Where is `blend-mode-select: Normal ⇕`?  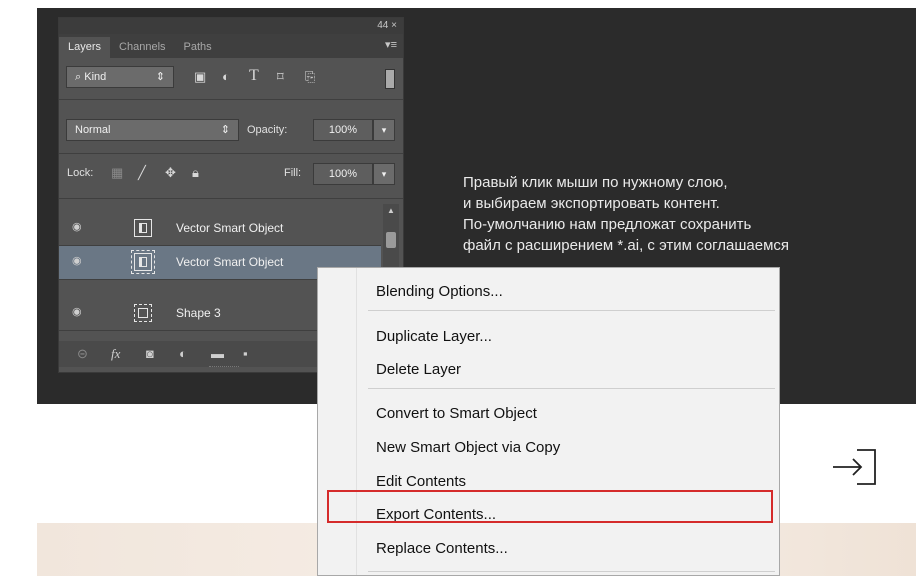
blend-mode-select: Normal ⇕ is located at coordinates (152, 130).